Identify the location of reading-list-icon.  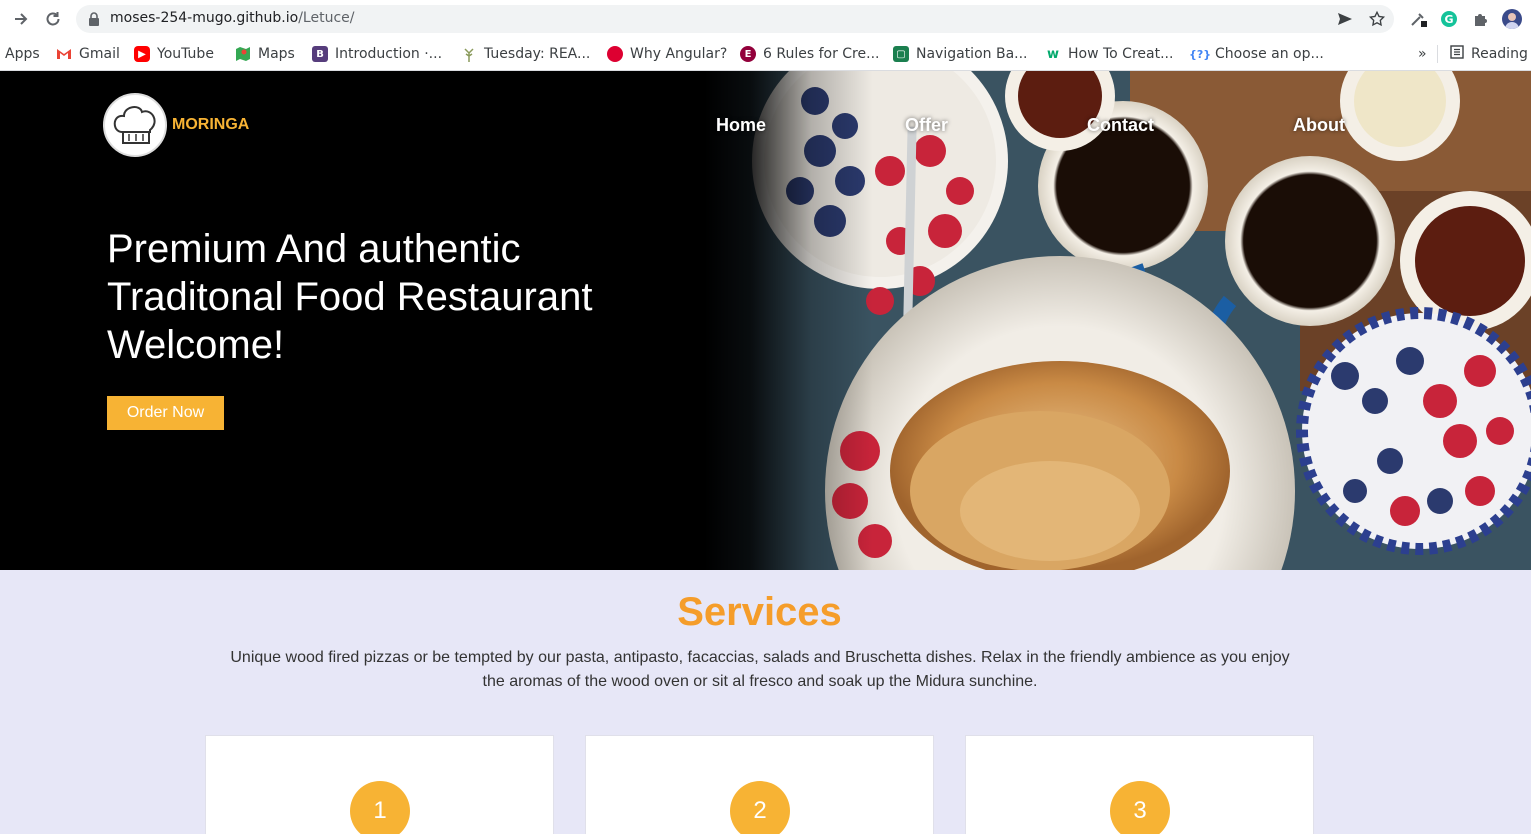
(1457, 54).